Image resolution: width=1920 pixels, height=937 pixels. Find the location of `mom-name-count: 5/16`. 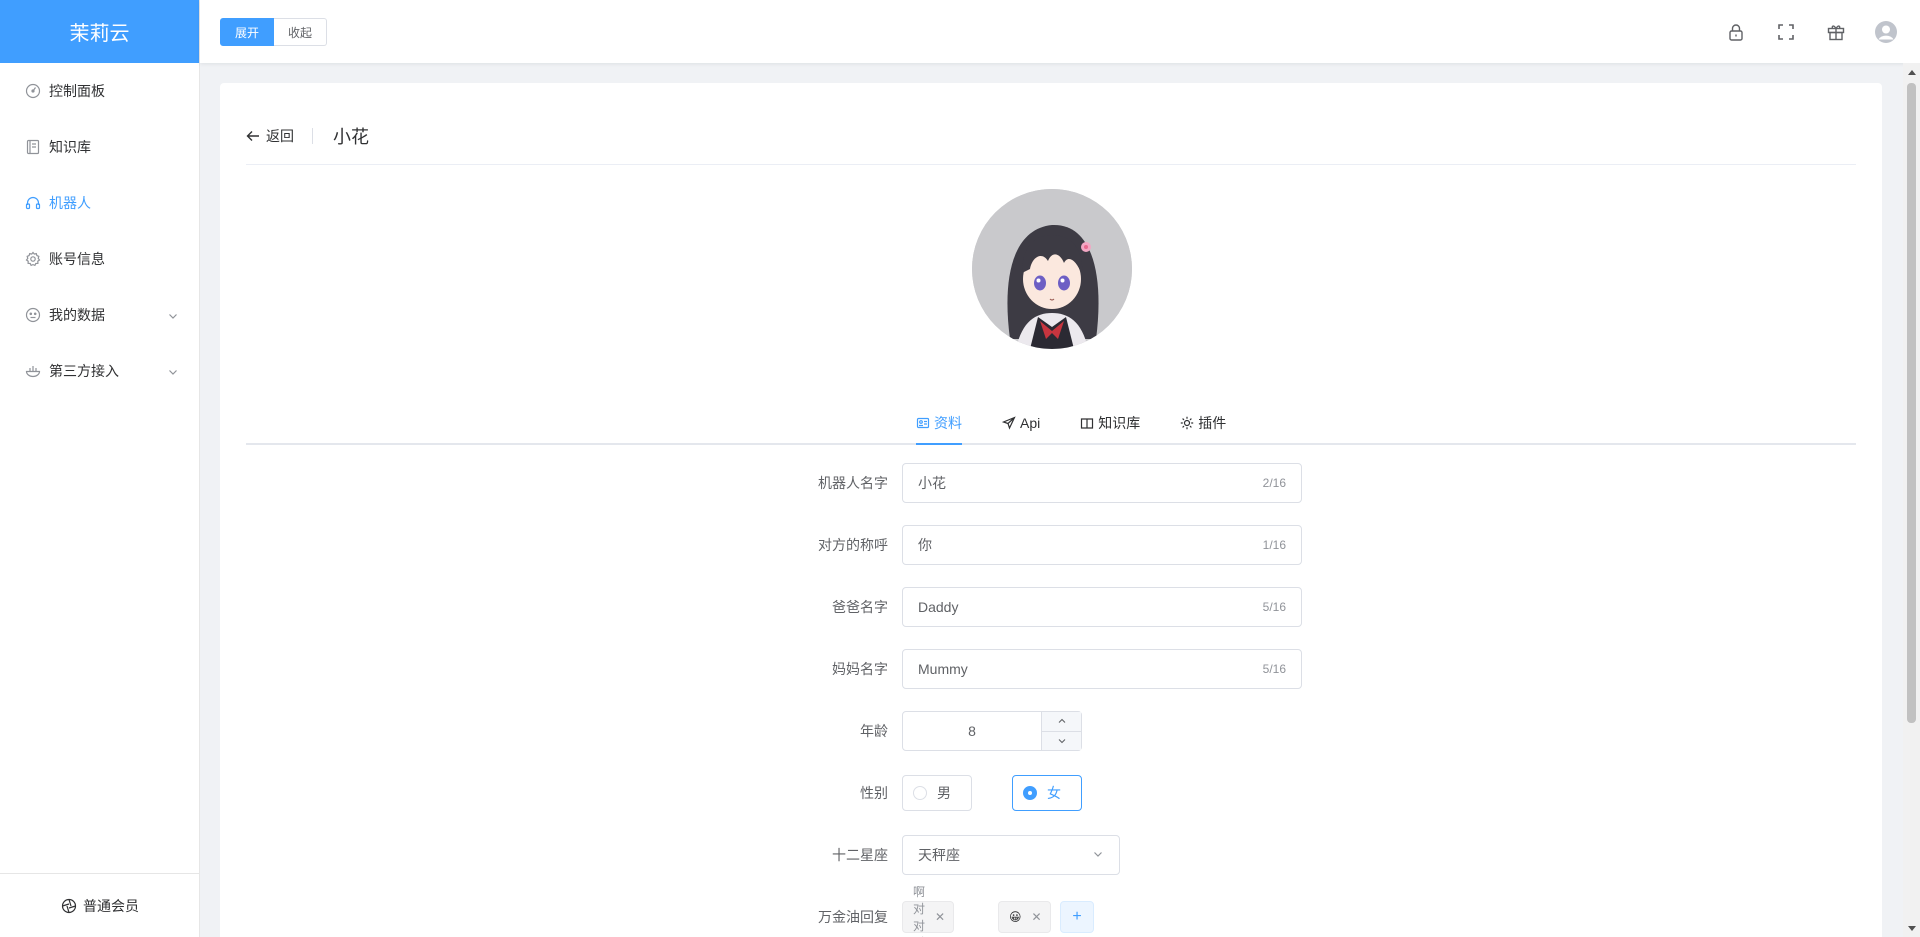

mom-name-count: 5/16 is located at coordinates (1274, 669).